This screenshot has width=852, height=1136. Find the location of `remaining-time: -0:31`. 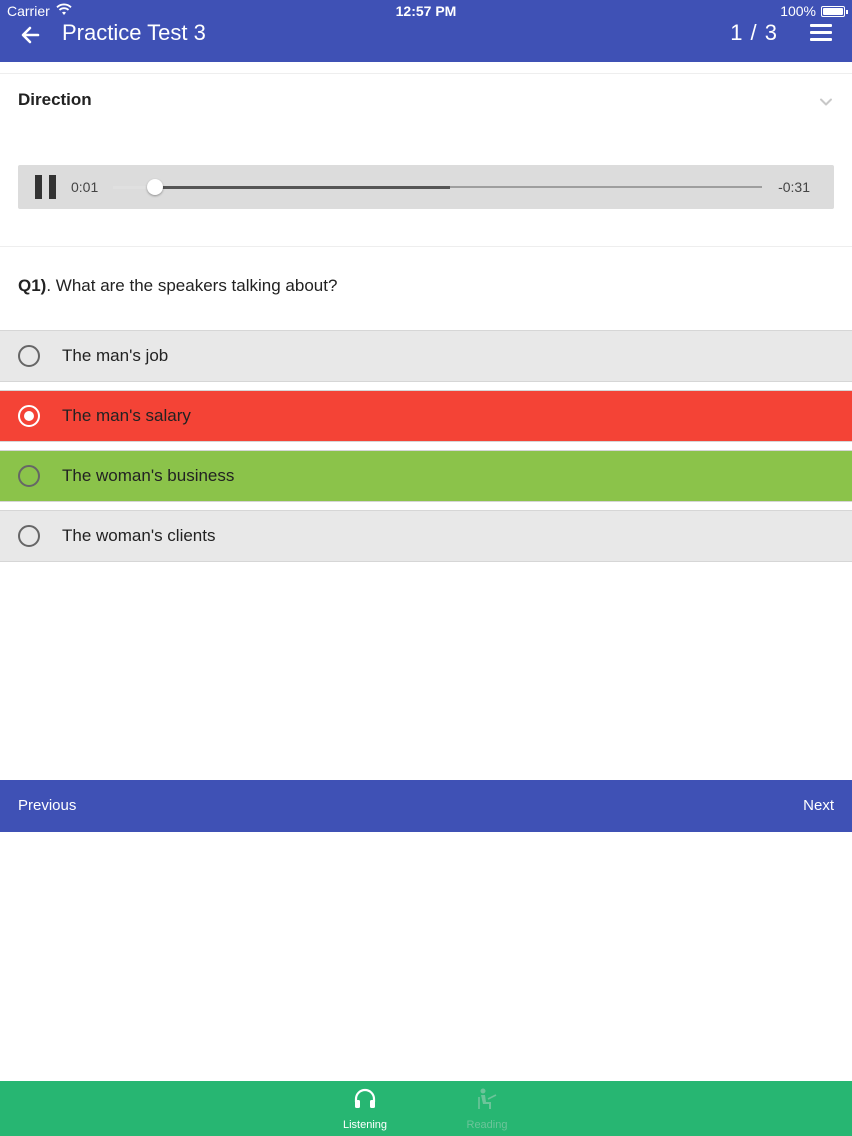

remaining-time: -0:31 is located at coordinates (794, 187).